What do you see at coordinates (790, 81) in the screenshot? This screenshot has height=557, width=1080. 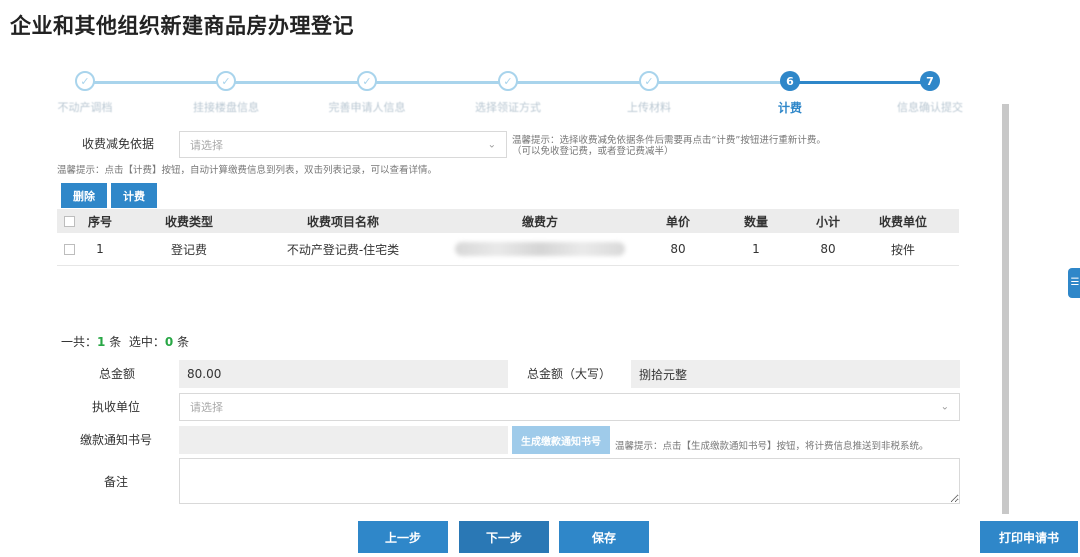 I see `step-number: 6` at bounding box center [790, 81].